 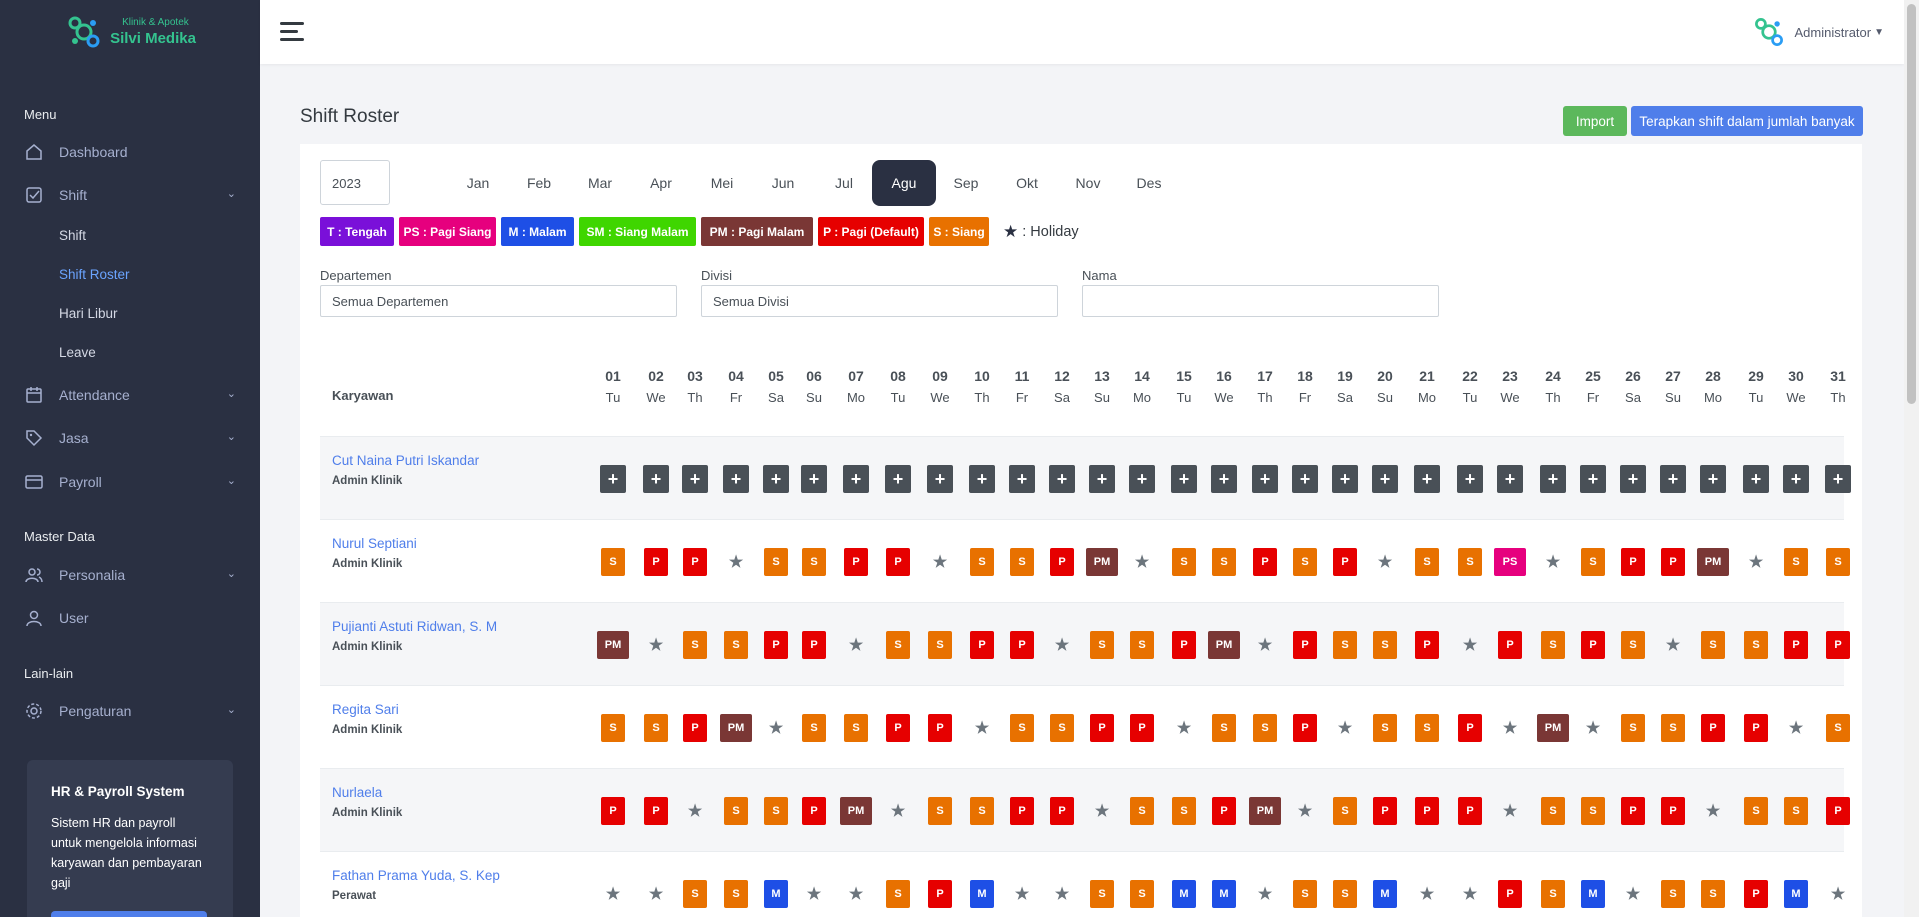 I want to click on promo-button, so click(x=129, y=914).